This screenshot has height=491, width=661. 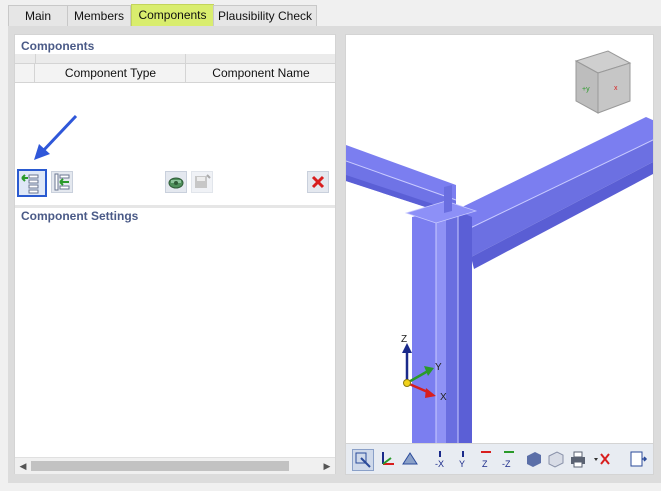 I want to click on view-cube-icon: +y x, so click(x=603, y=82).